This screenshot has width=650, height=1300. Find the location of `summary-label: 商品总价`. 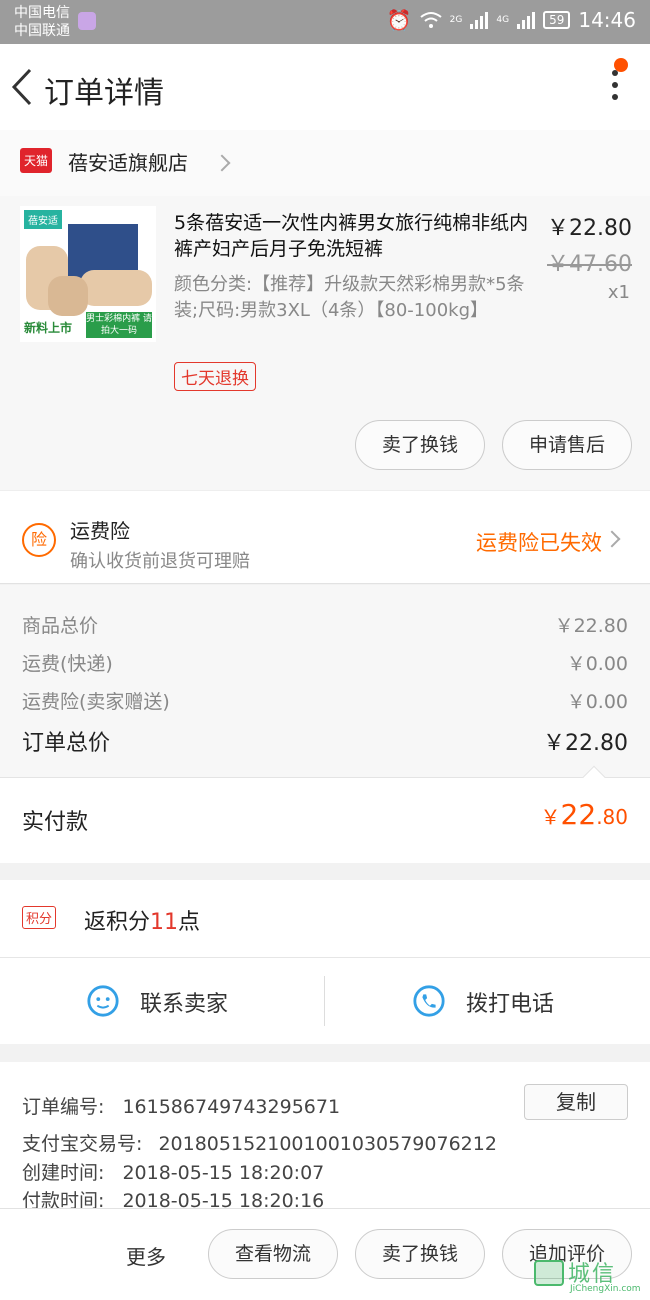

summary-label: 商品总价 is located at coordinates (60, 626).